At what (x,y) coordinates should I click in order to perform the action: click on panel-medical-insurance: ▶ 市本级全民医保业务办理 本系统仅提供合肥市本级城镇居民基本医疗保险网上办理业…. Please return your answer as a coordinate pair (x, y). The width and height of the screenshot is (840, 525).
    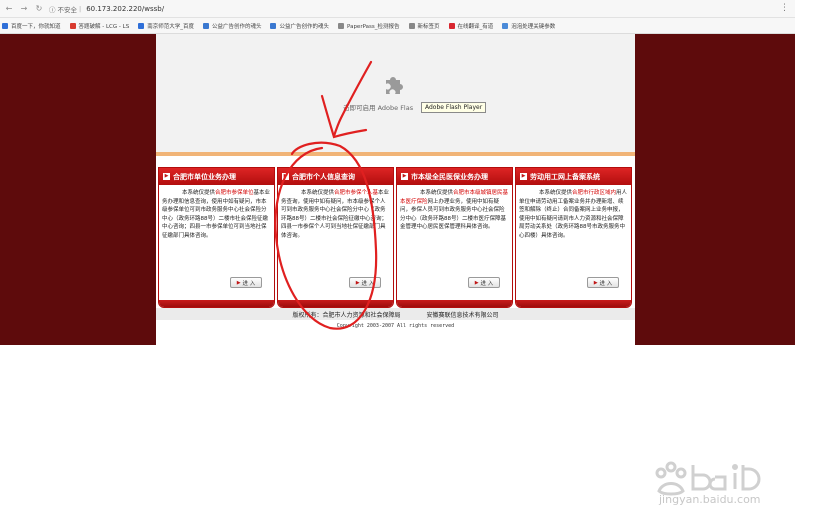
    Looking at the image, I should click on (454, 237).